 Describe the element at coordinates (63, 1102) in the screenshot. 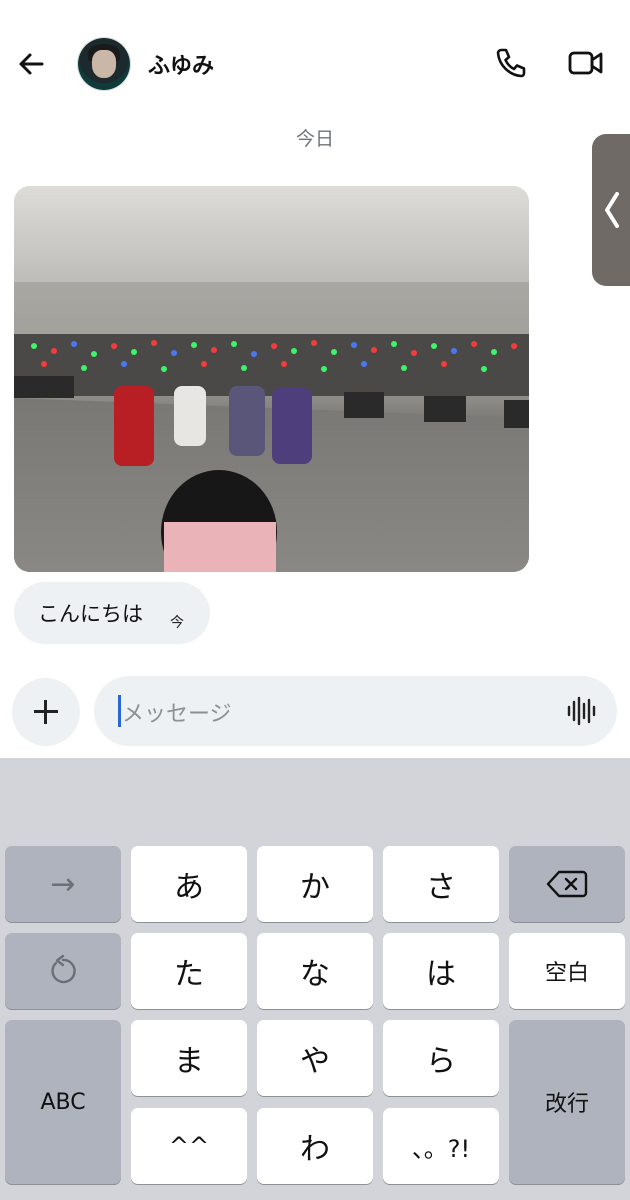

I see `key-abc: ABC` at that location.